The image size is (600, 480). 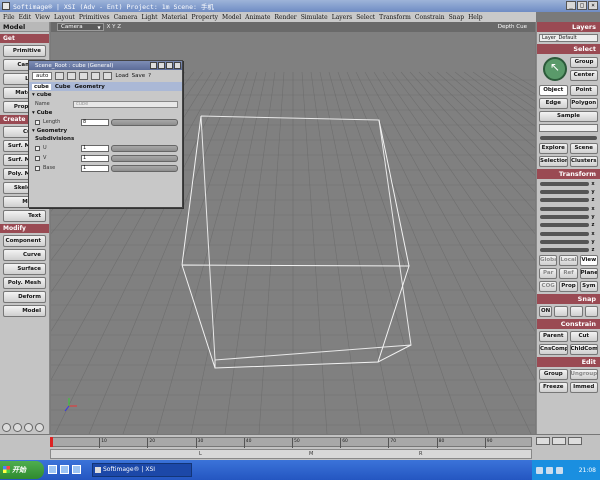 I want to click on menu-property: Property, so click(x=204, y=17).